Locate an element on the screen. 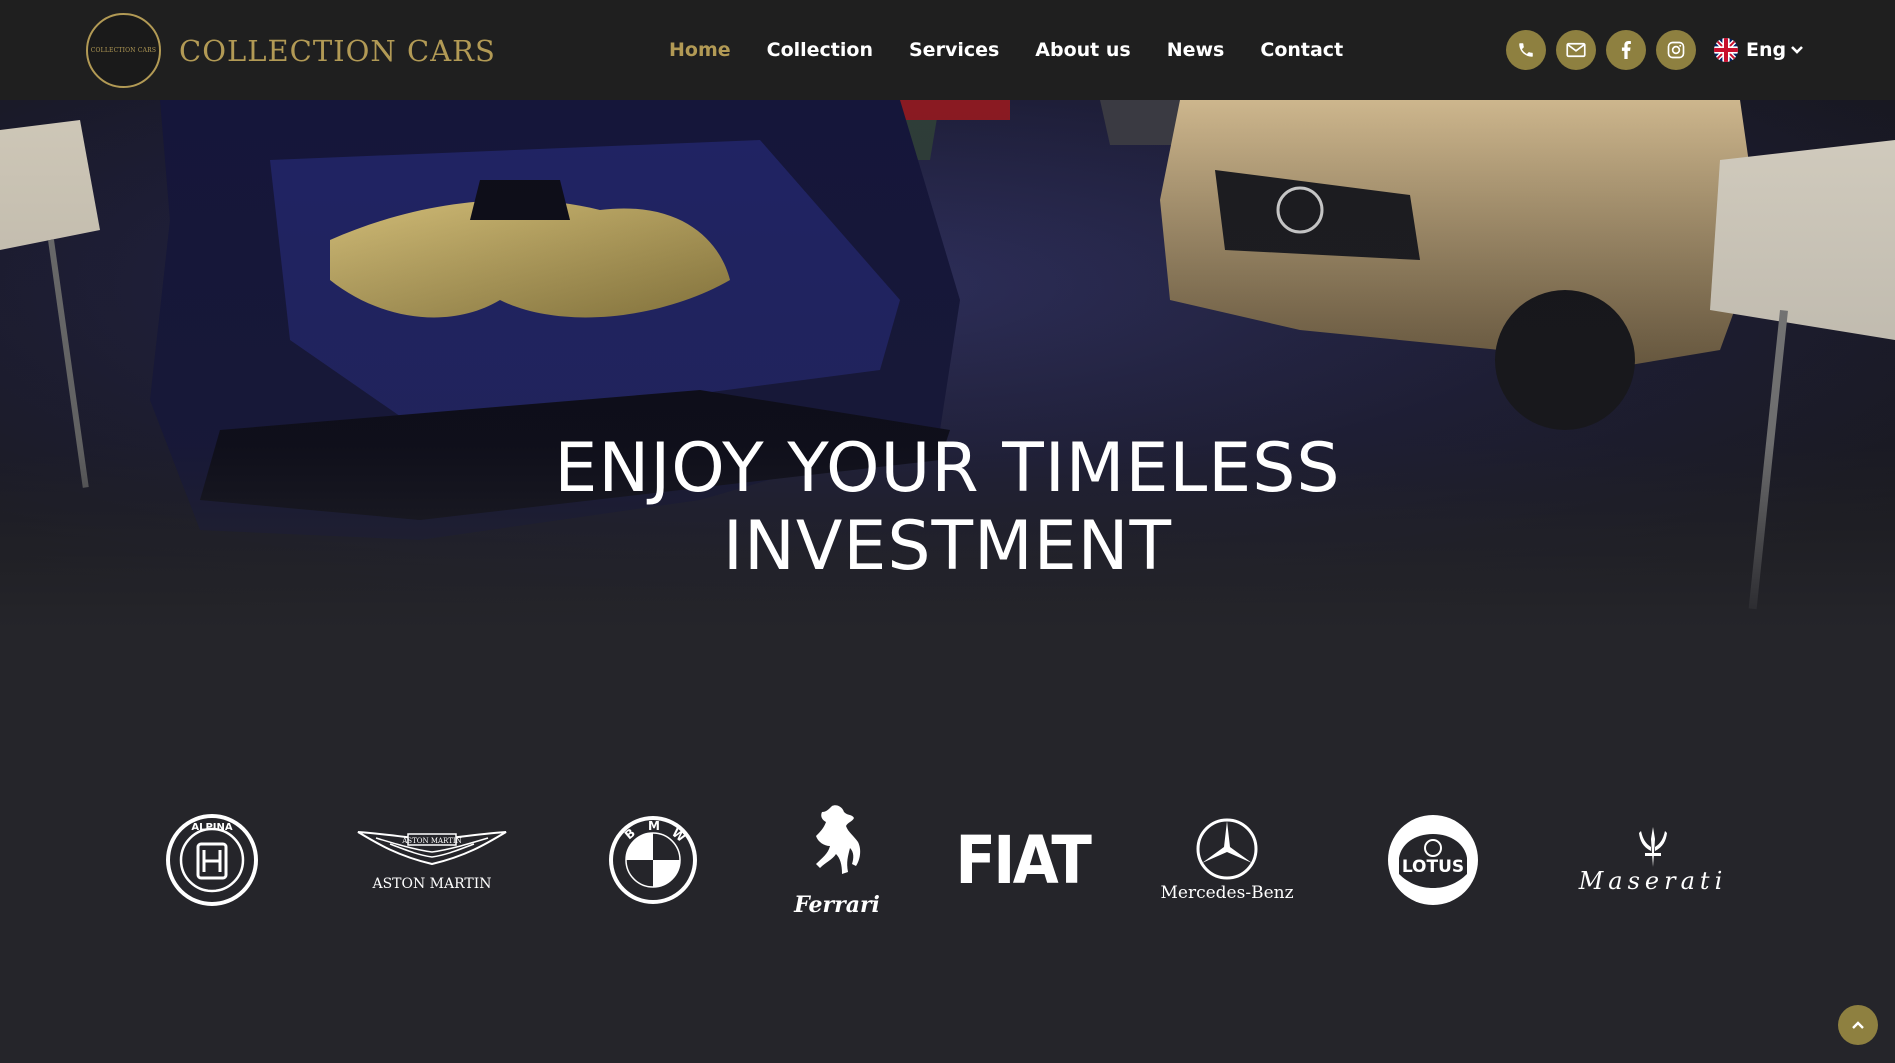 This screenshot has width=1895, height=1063. instagram-icon is located at coordinates (1676, 50).